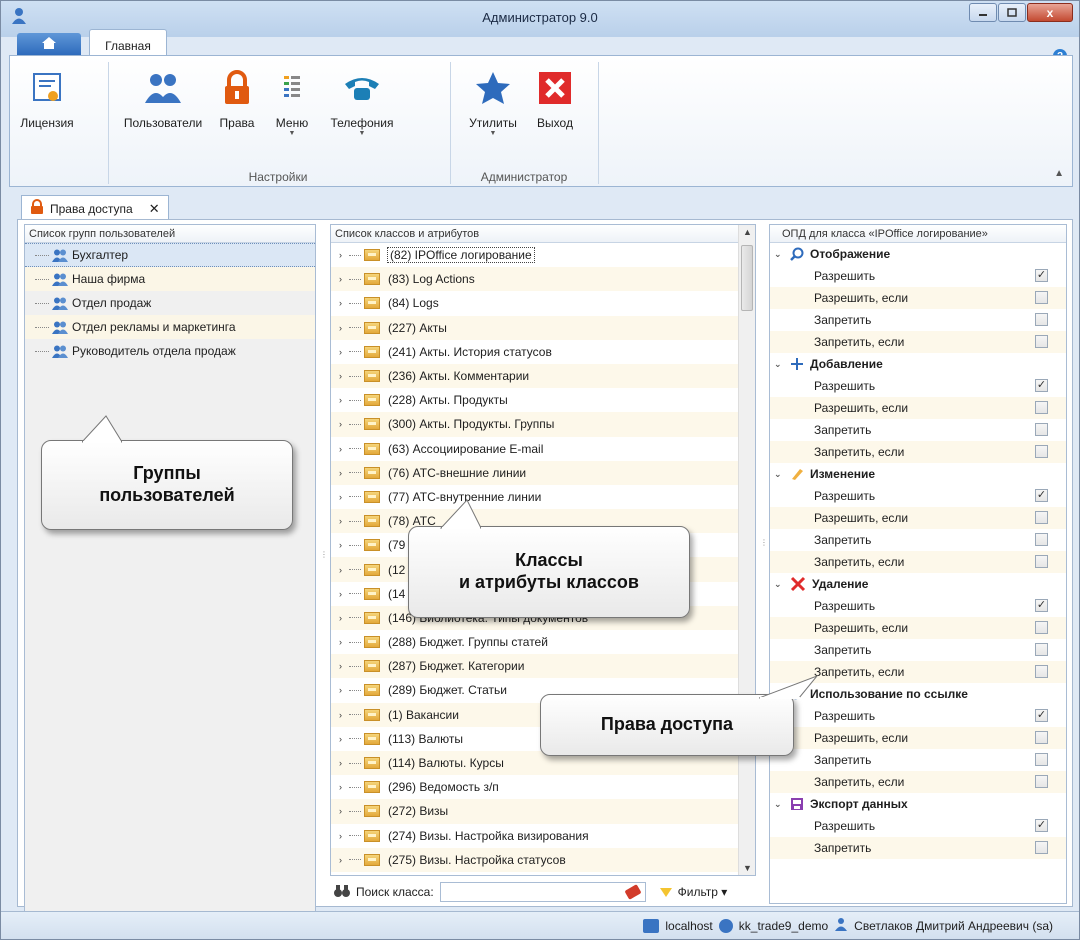  What do you see at coordinates (918, 804) in the screenshot?
I see `permission-section-header: ⌄ Экспорт данных` at bounding box center [918, 804].